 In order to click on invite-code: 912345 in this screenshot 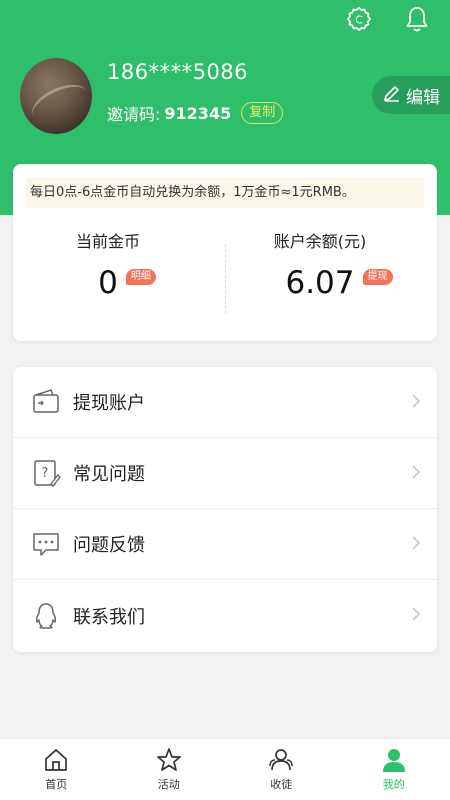, I will do `click(198, 113)`.